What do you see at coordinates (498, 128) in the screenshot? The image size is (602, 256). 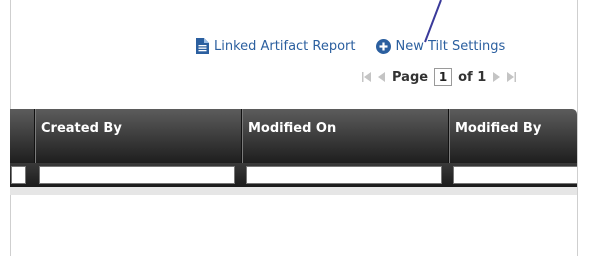 I see `column-title: Modified By` at bounding box center [498, 128].